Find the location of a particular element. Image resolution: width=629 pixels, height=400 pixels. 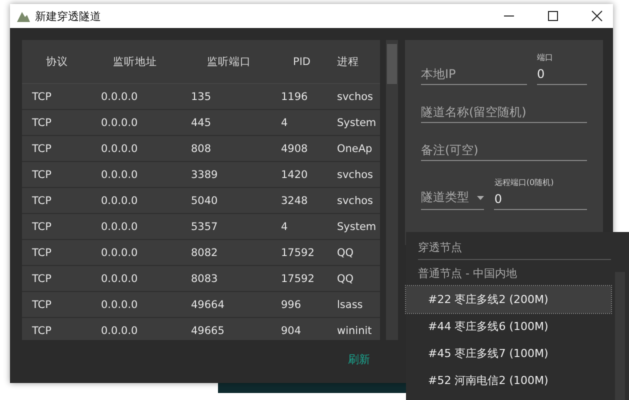

table-cell-text: lsass is located at coordinates (350, 304).